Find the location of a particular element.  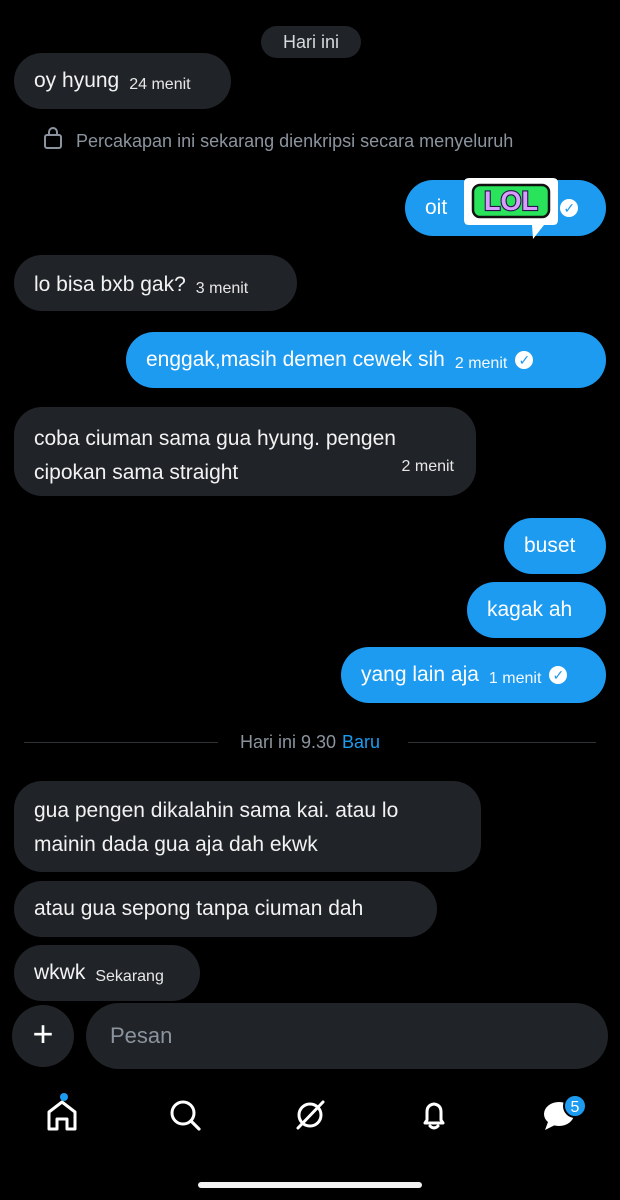

message-input is located at coordinates (347, 1036).